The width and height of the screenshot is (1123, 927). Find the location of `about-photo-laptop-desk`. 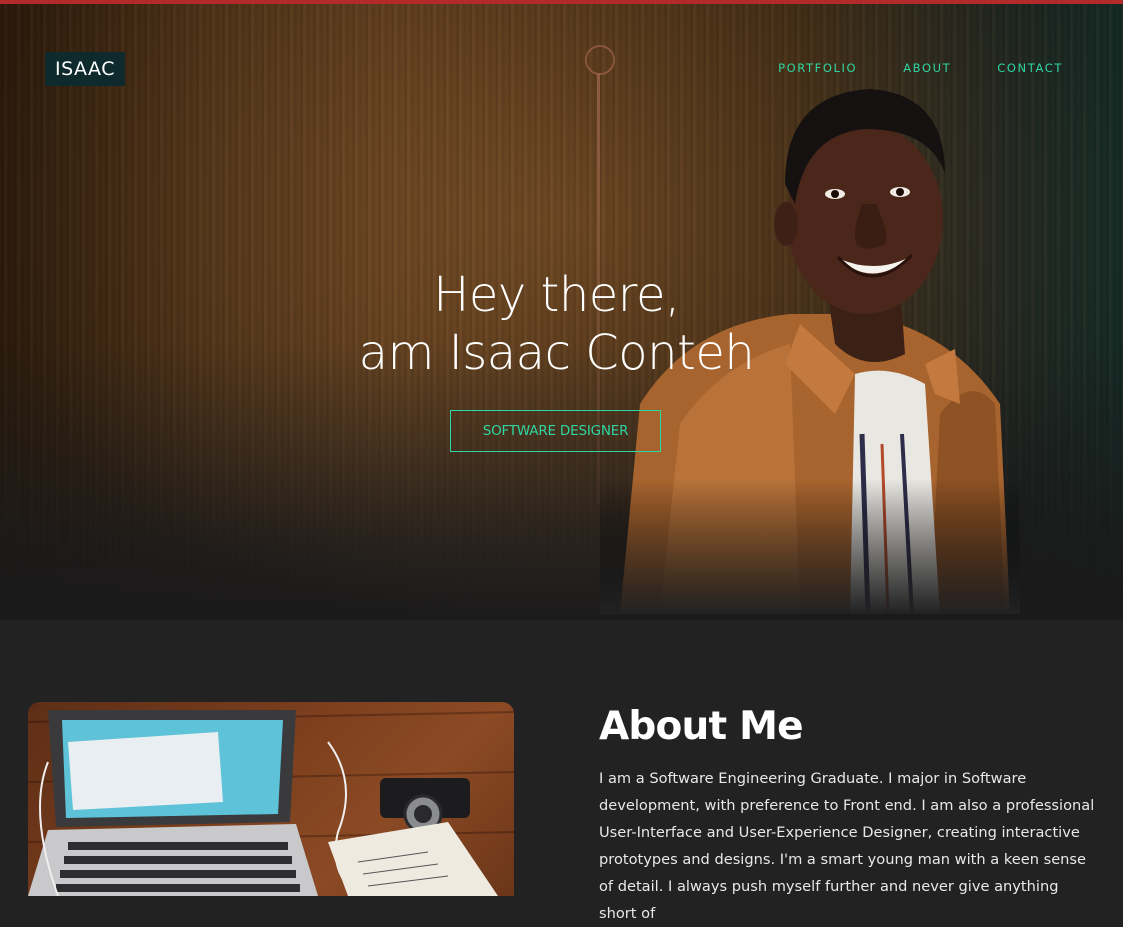

about-photo-laptop-desk is located at coordinates (271, 799).